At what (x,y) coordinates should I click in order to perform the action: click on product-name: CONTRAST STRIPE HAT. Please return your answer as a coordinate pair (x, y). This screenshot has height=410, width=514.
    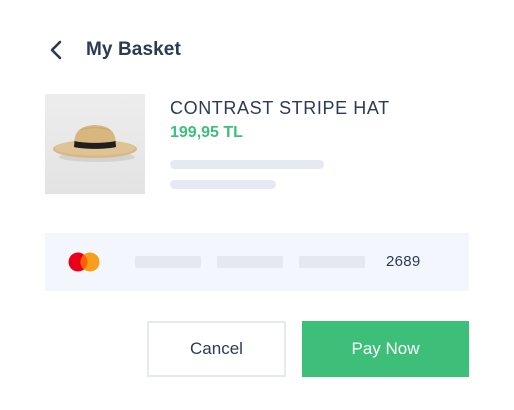
    Looking at the image, I should click on (280, 108).